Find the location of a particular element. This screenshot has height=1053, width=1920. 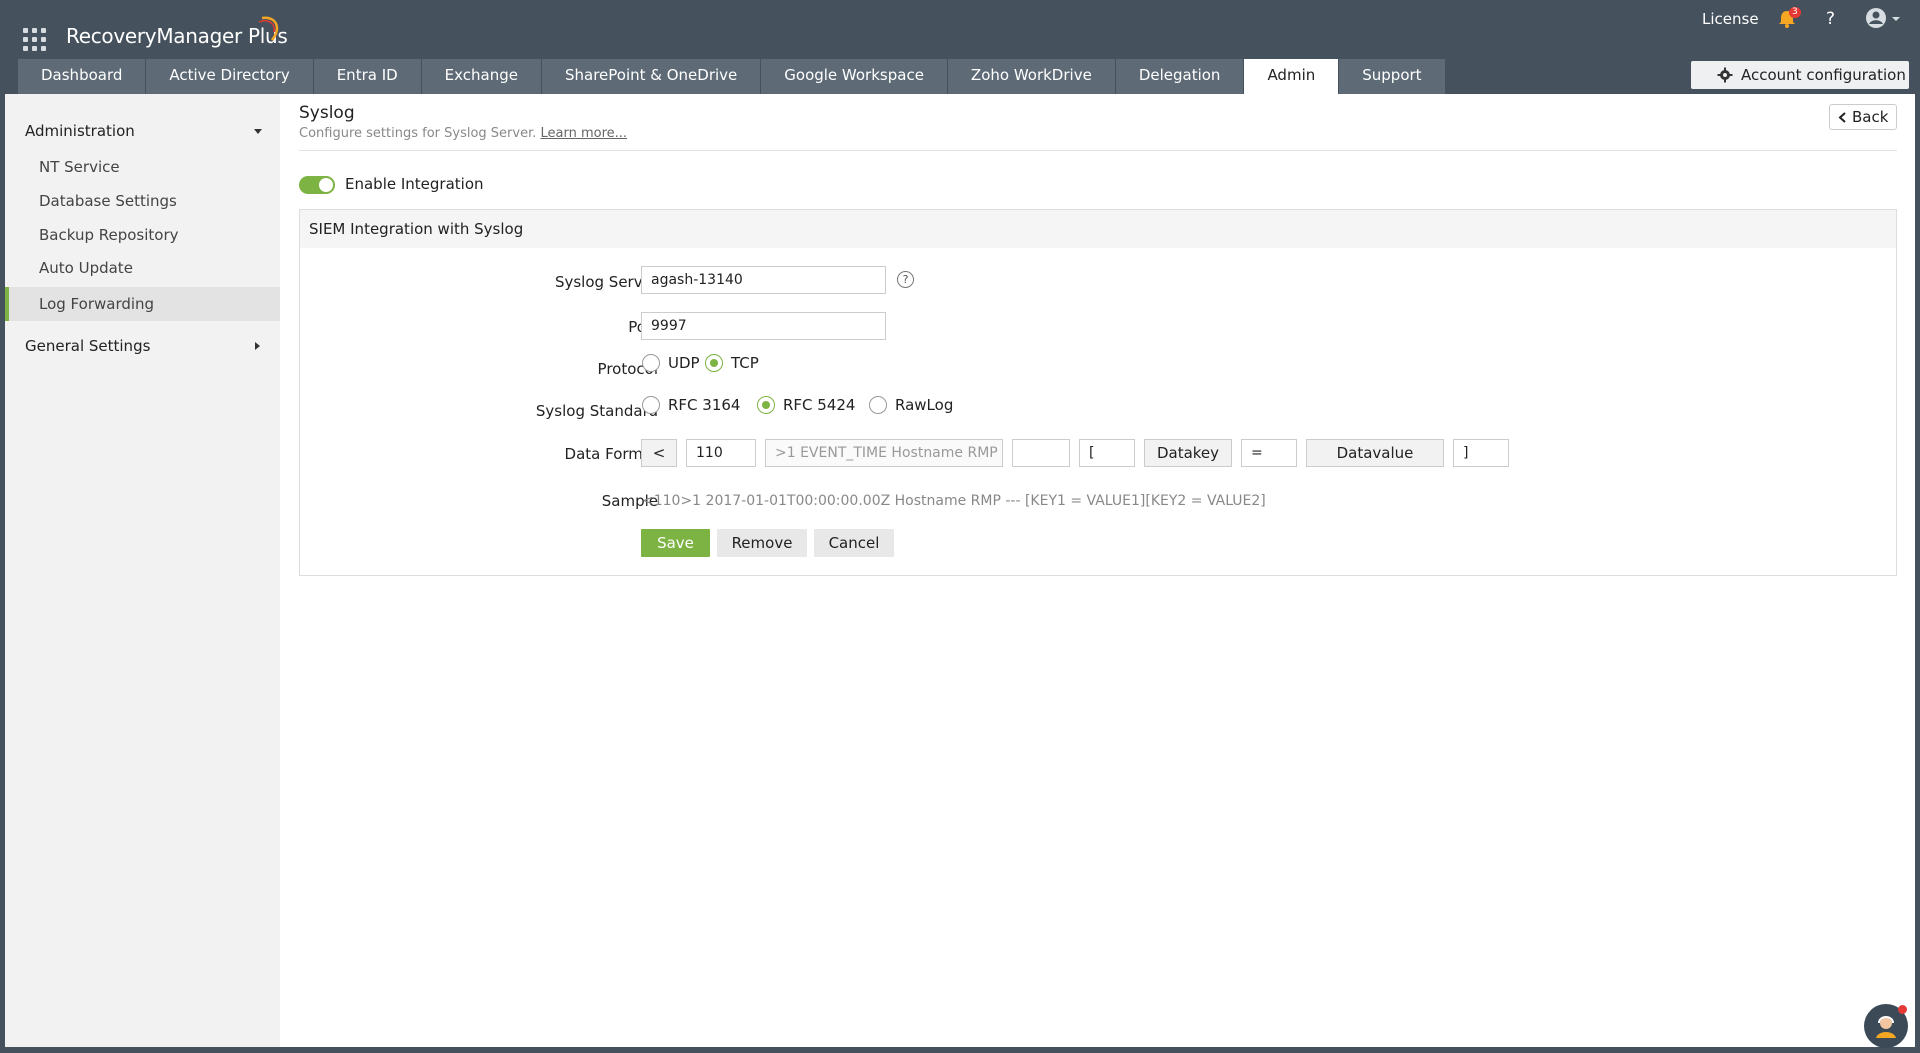

protocol-udp-label: UDP is located at coordinates (684, 363).